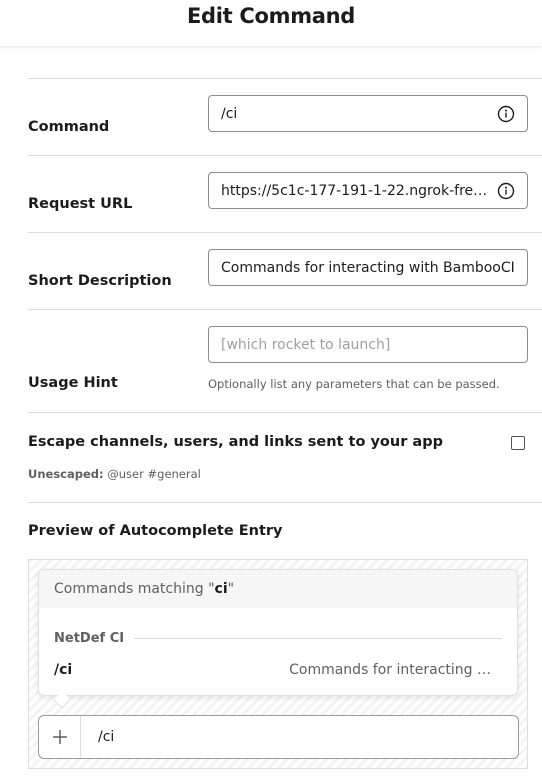  What do you see at coordinates (229, 113) in the screenshot?
I see `command-value: /ci` at bounding box center [229, 113].